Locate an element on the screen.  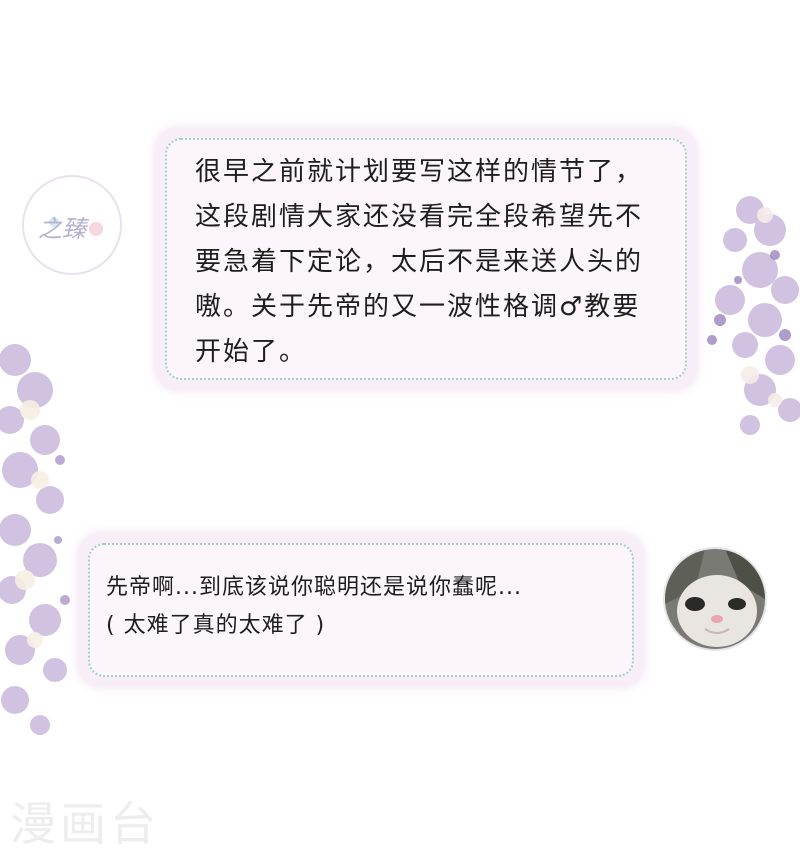
cat-avatar is located at coordinates (715, 599).